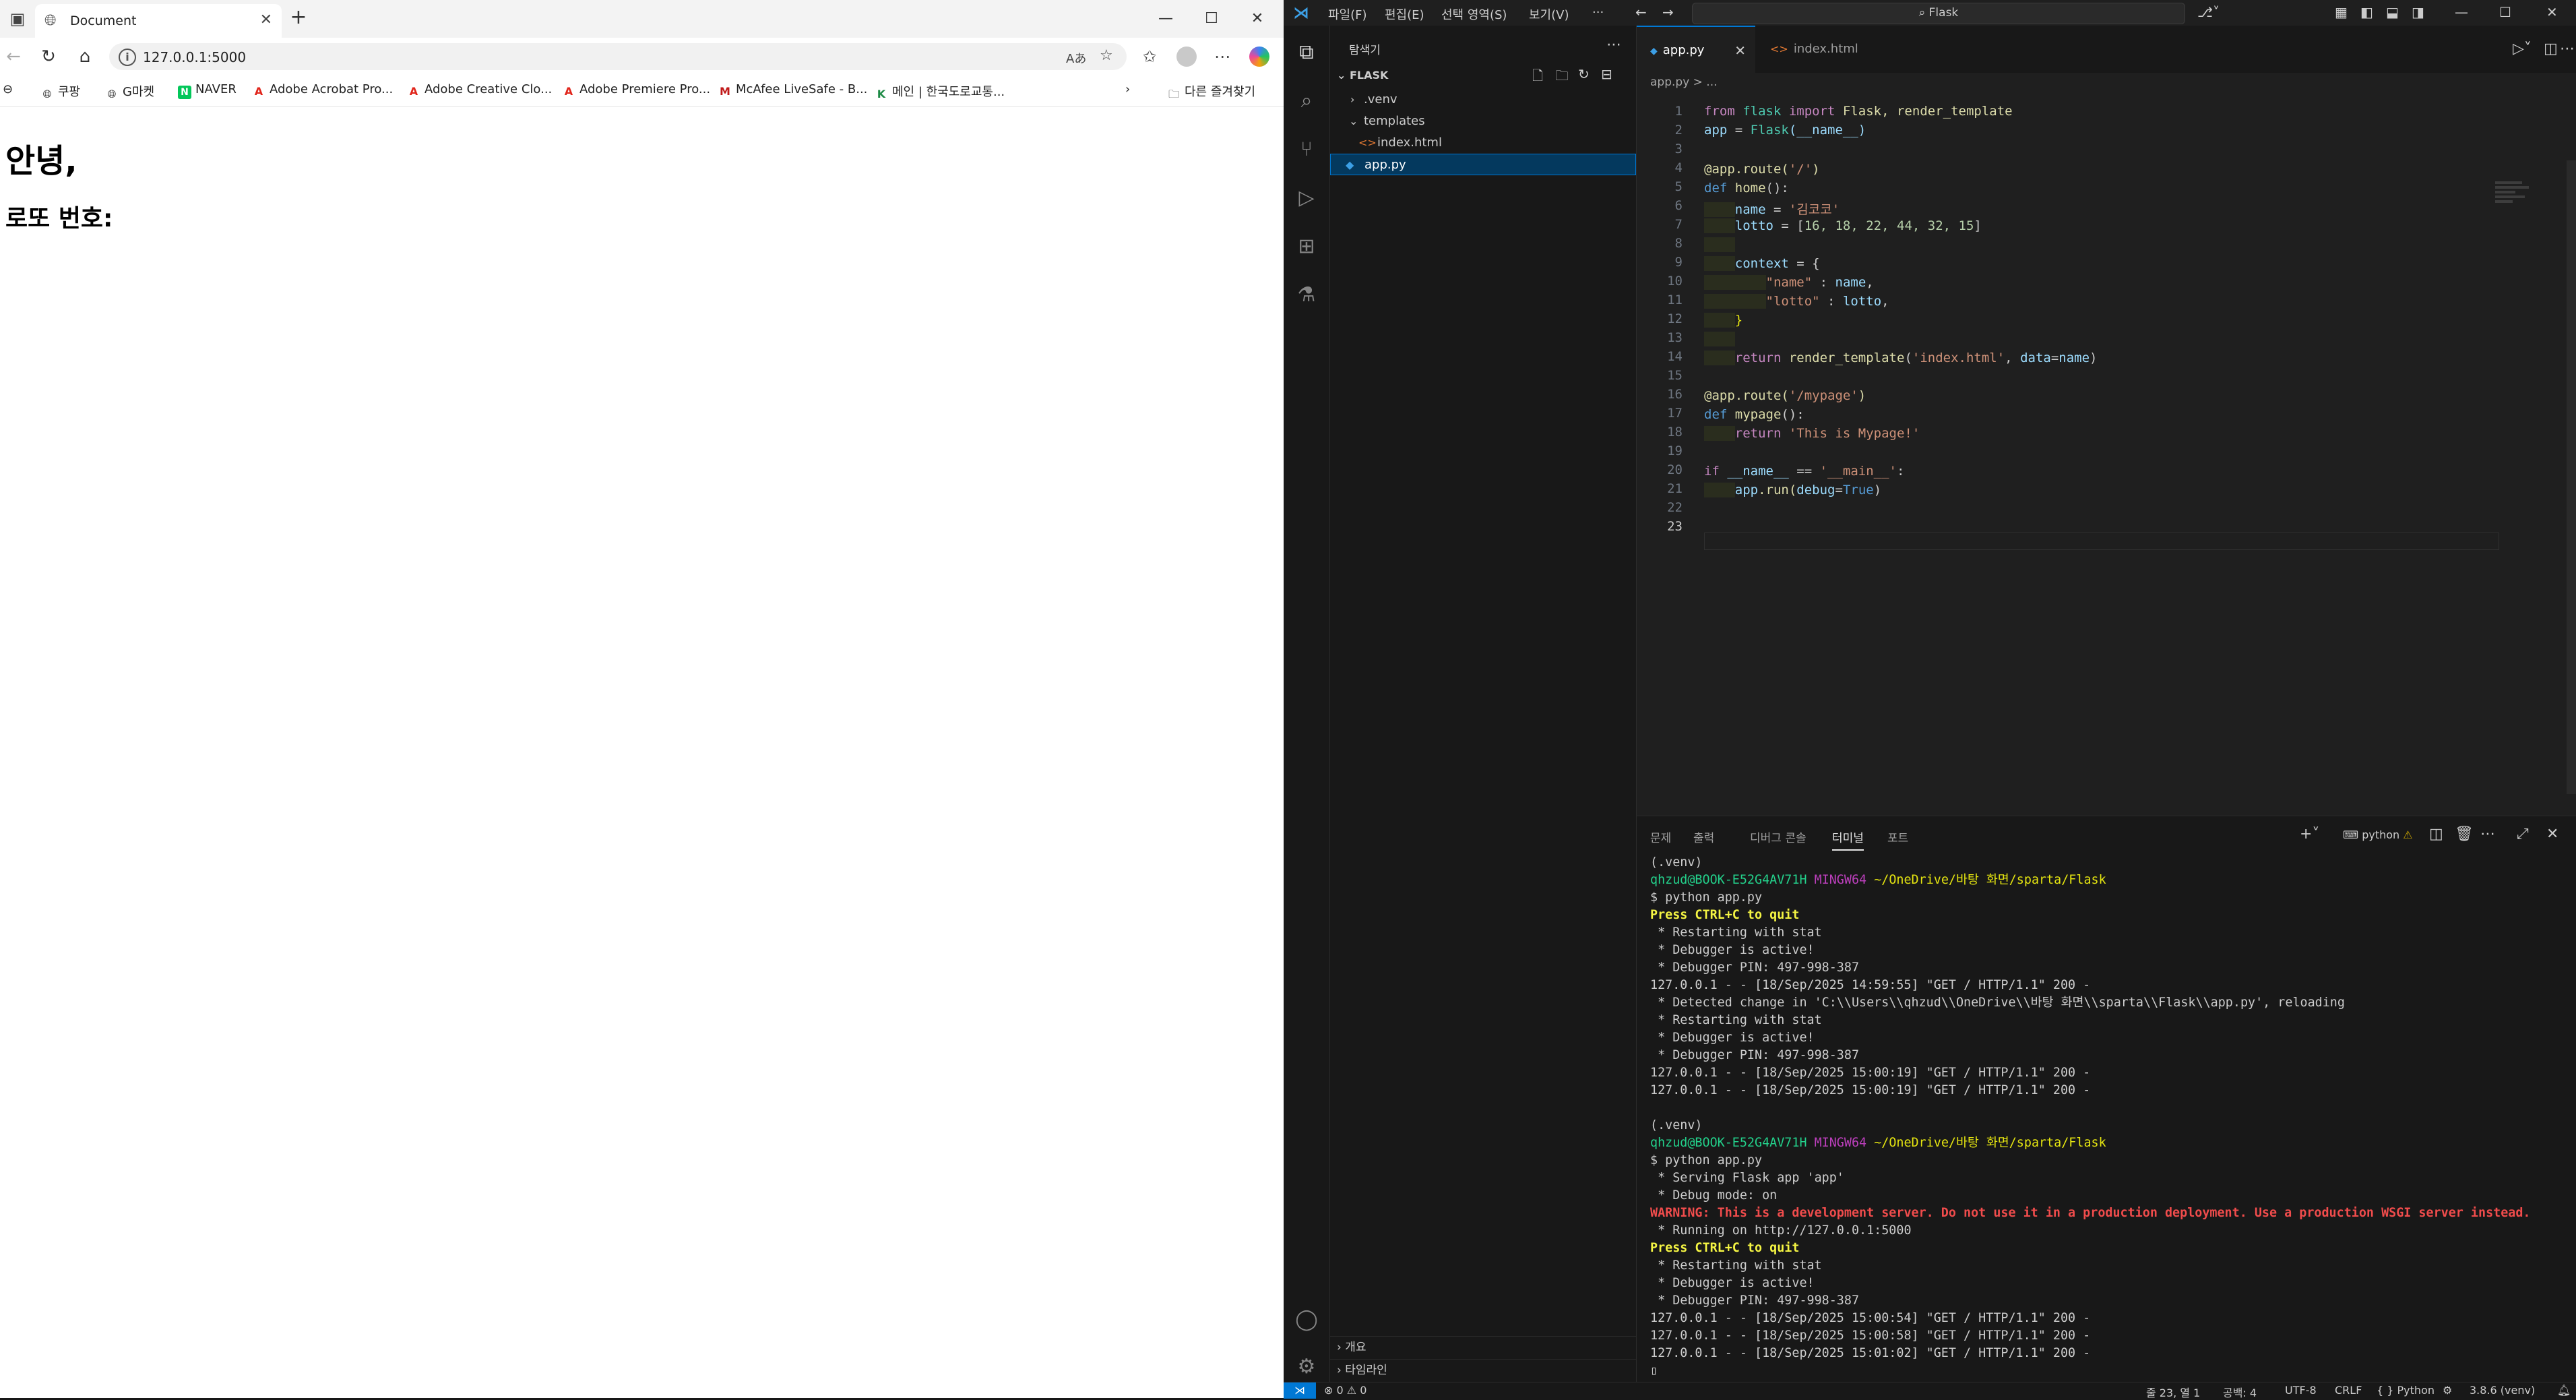 The height and width of the screenshot is (1400, 2576). I want to click on code-line-1: from flask import Flask, render_template, so click(1858, 111).